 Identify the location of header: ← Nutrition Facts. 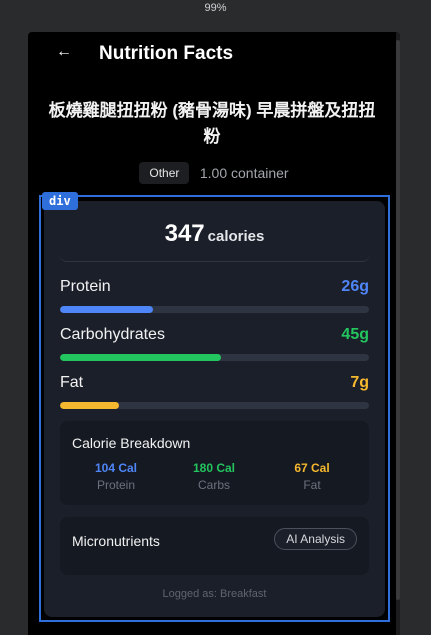
(214, 55).